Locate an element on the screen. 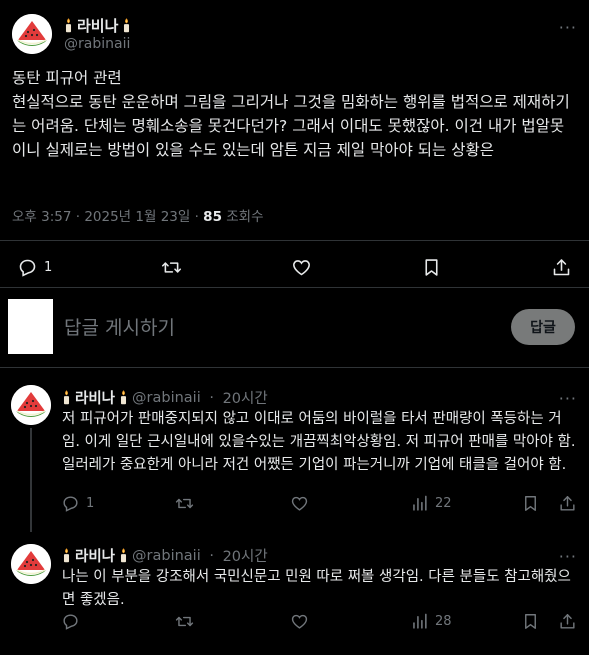 Image resolution: width=589 pixels, height=655 pixels. views-button: 28 is located at coordinates (431, 621).